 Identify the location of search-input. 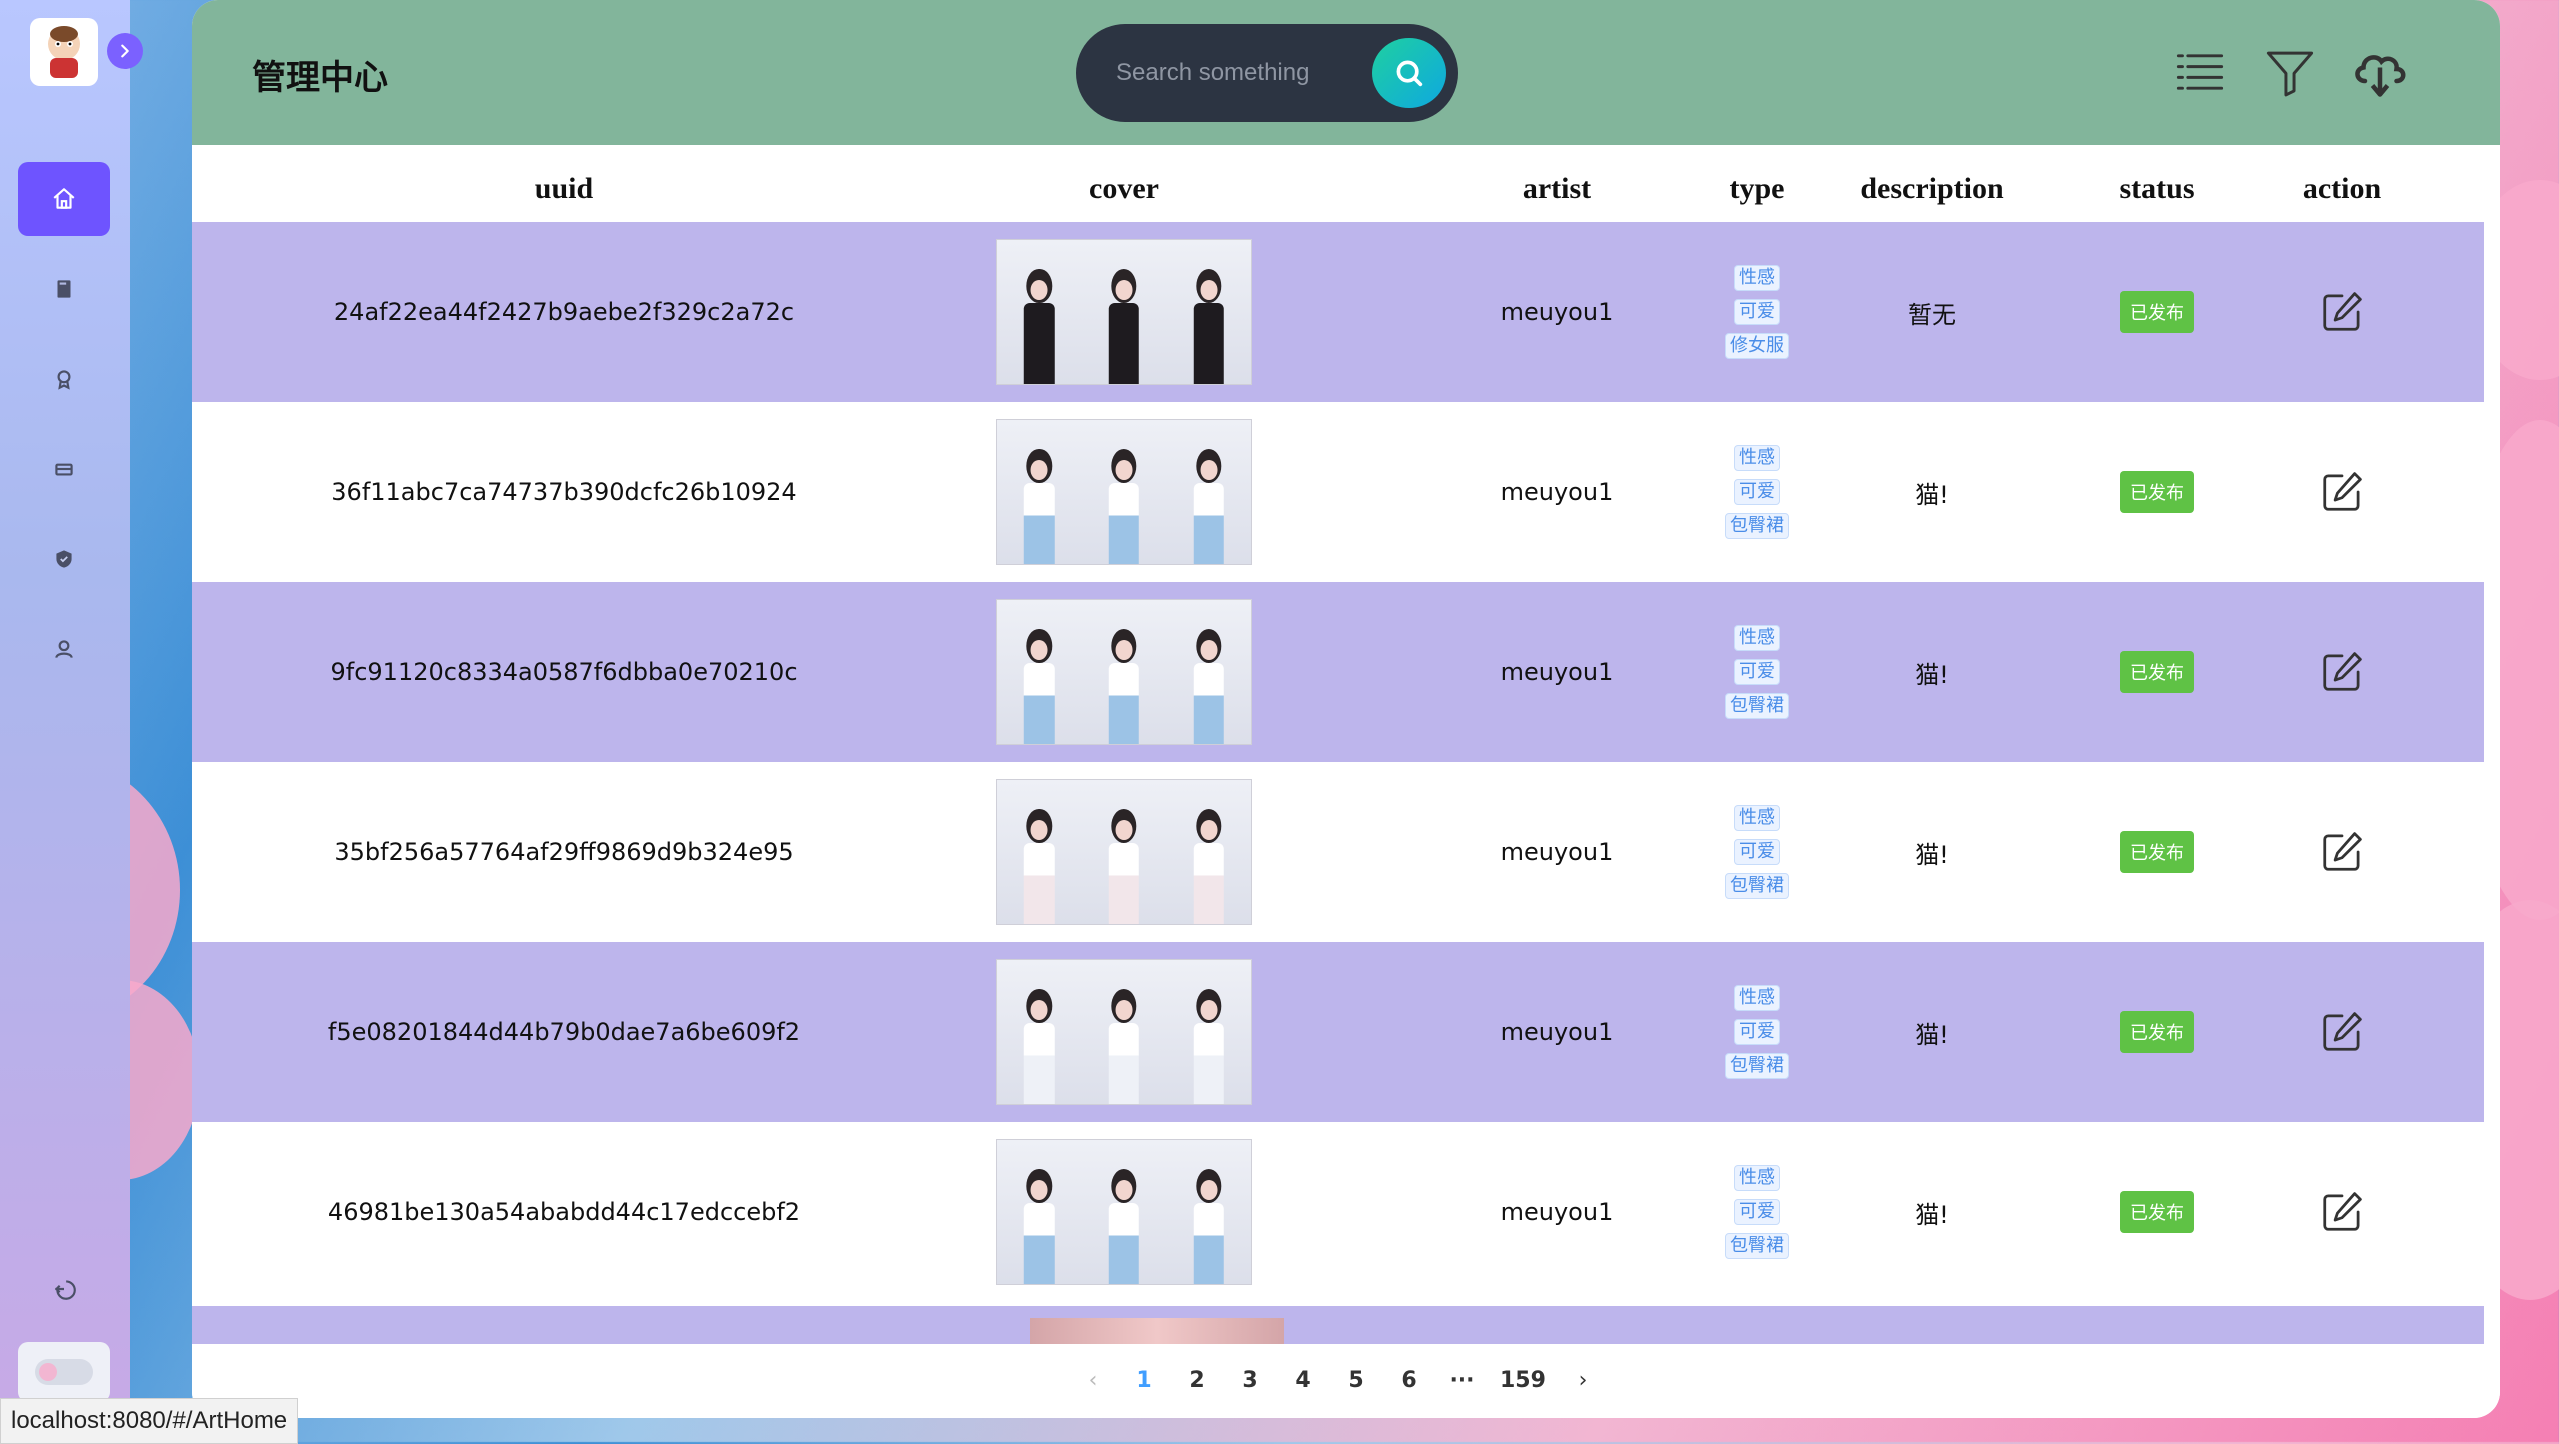
(1231, 73).